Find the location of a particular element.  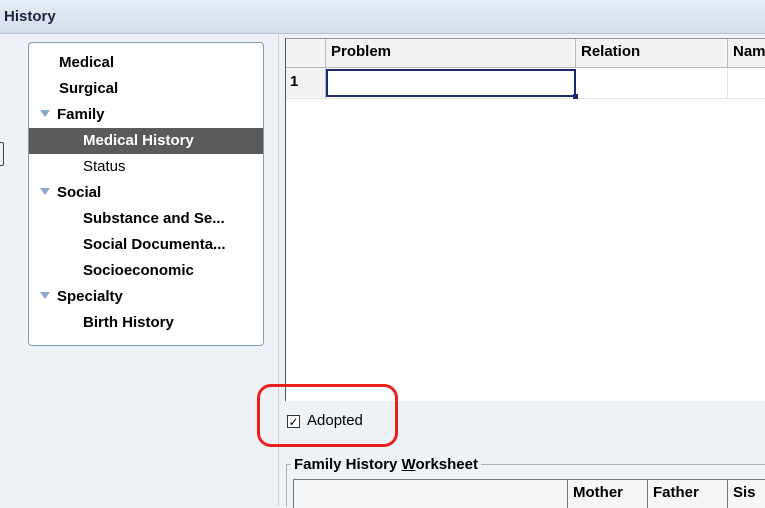

grid-corner-cell is located at coordinates (306, 53).